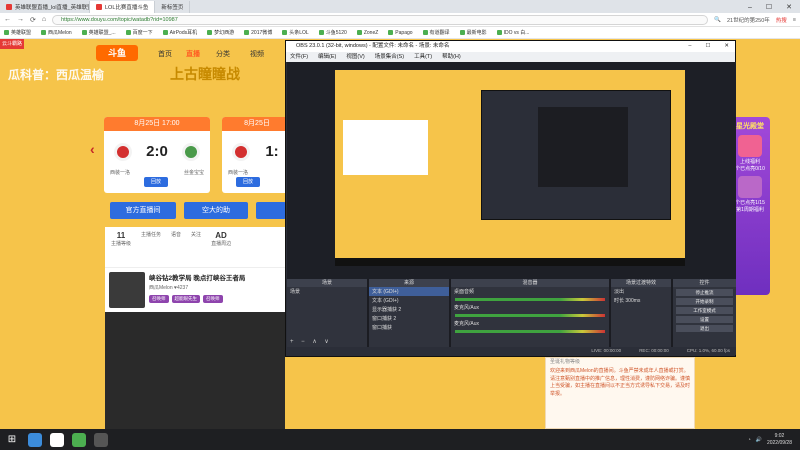  What do you see at coordinates (20, 19) in the screenshot?
I see `forward-icon: →` at bounding box center [20, 19].